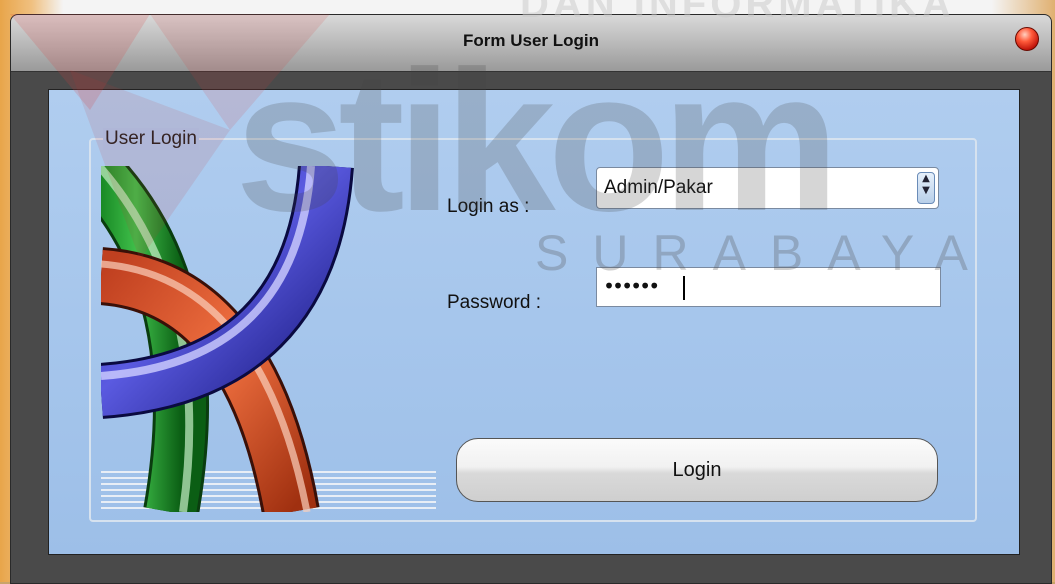 The height and width of the screenshot is (584, 1055). I want to click on up-down-spin-icon: ▲ ▼, so click(926, 188).